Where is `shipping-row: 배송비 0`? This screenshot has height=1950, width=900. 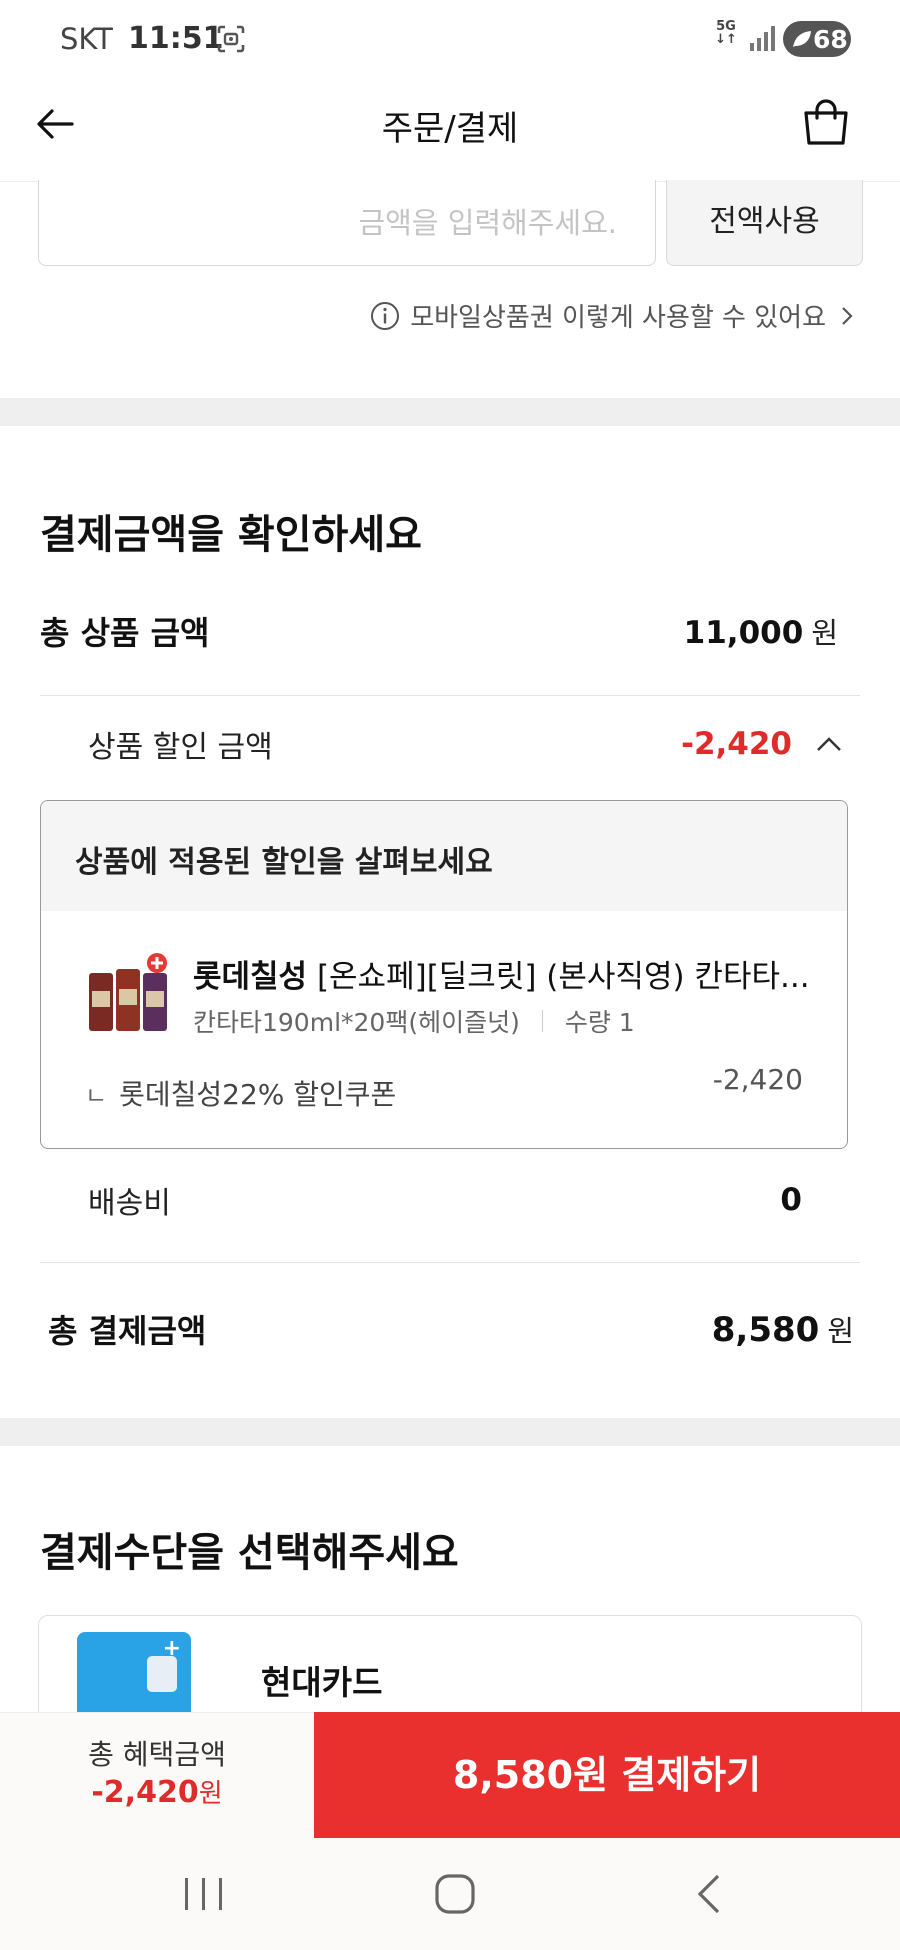 shipping-row: 배송비 0 is located at coordinates (445, 1200).